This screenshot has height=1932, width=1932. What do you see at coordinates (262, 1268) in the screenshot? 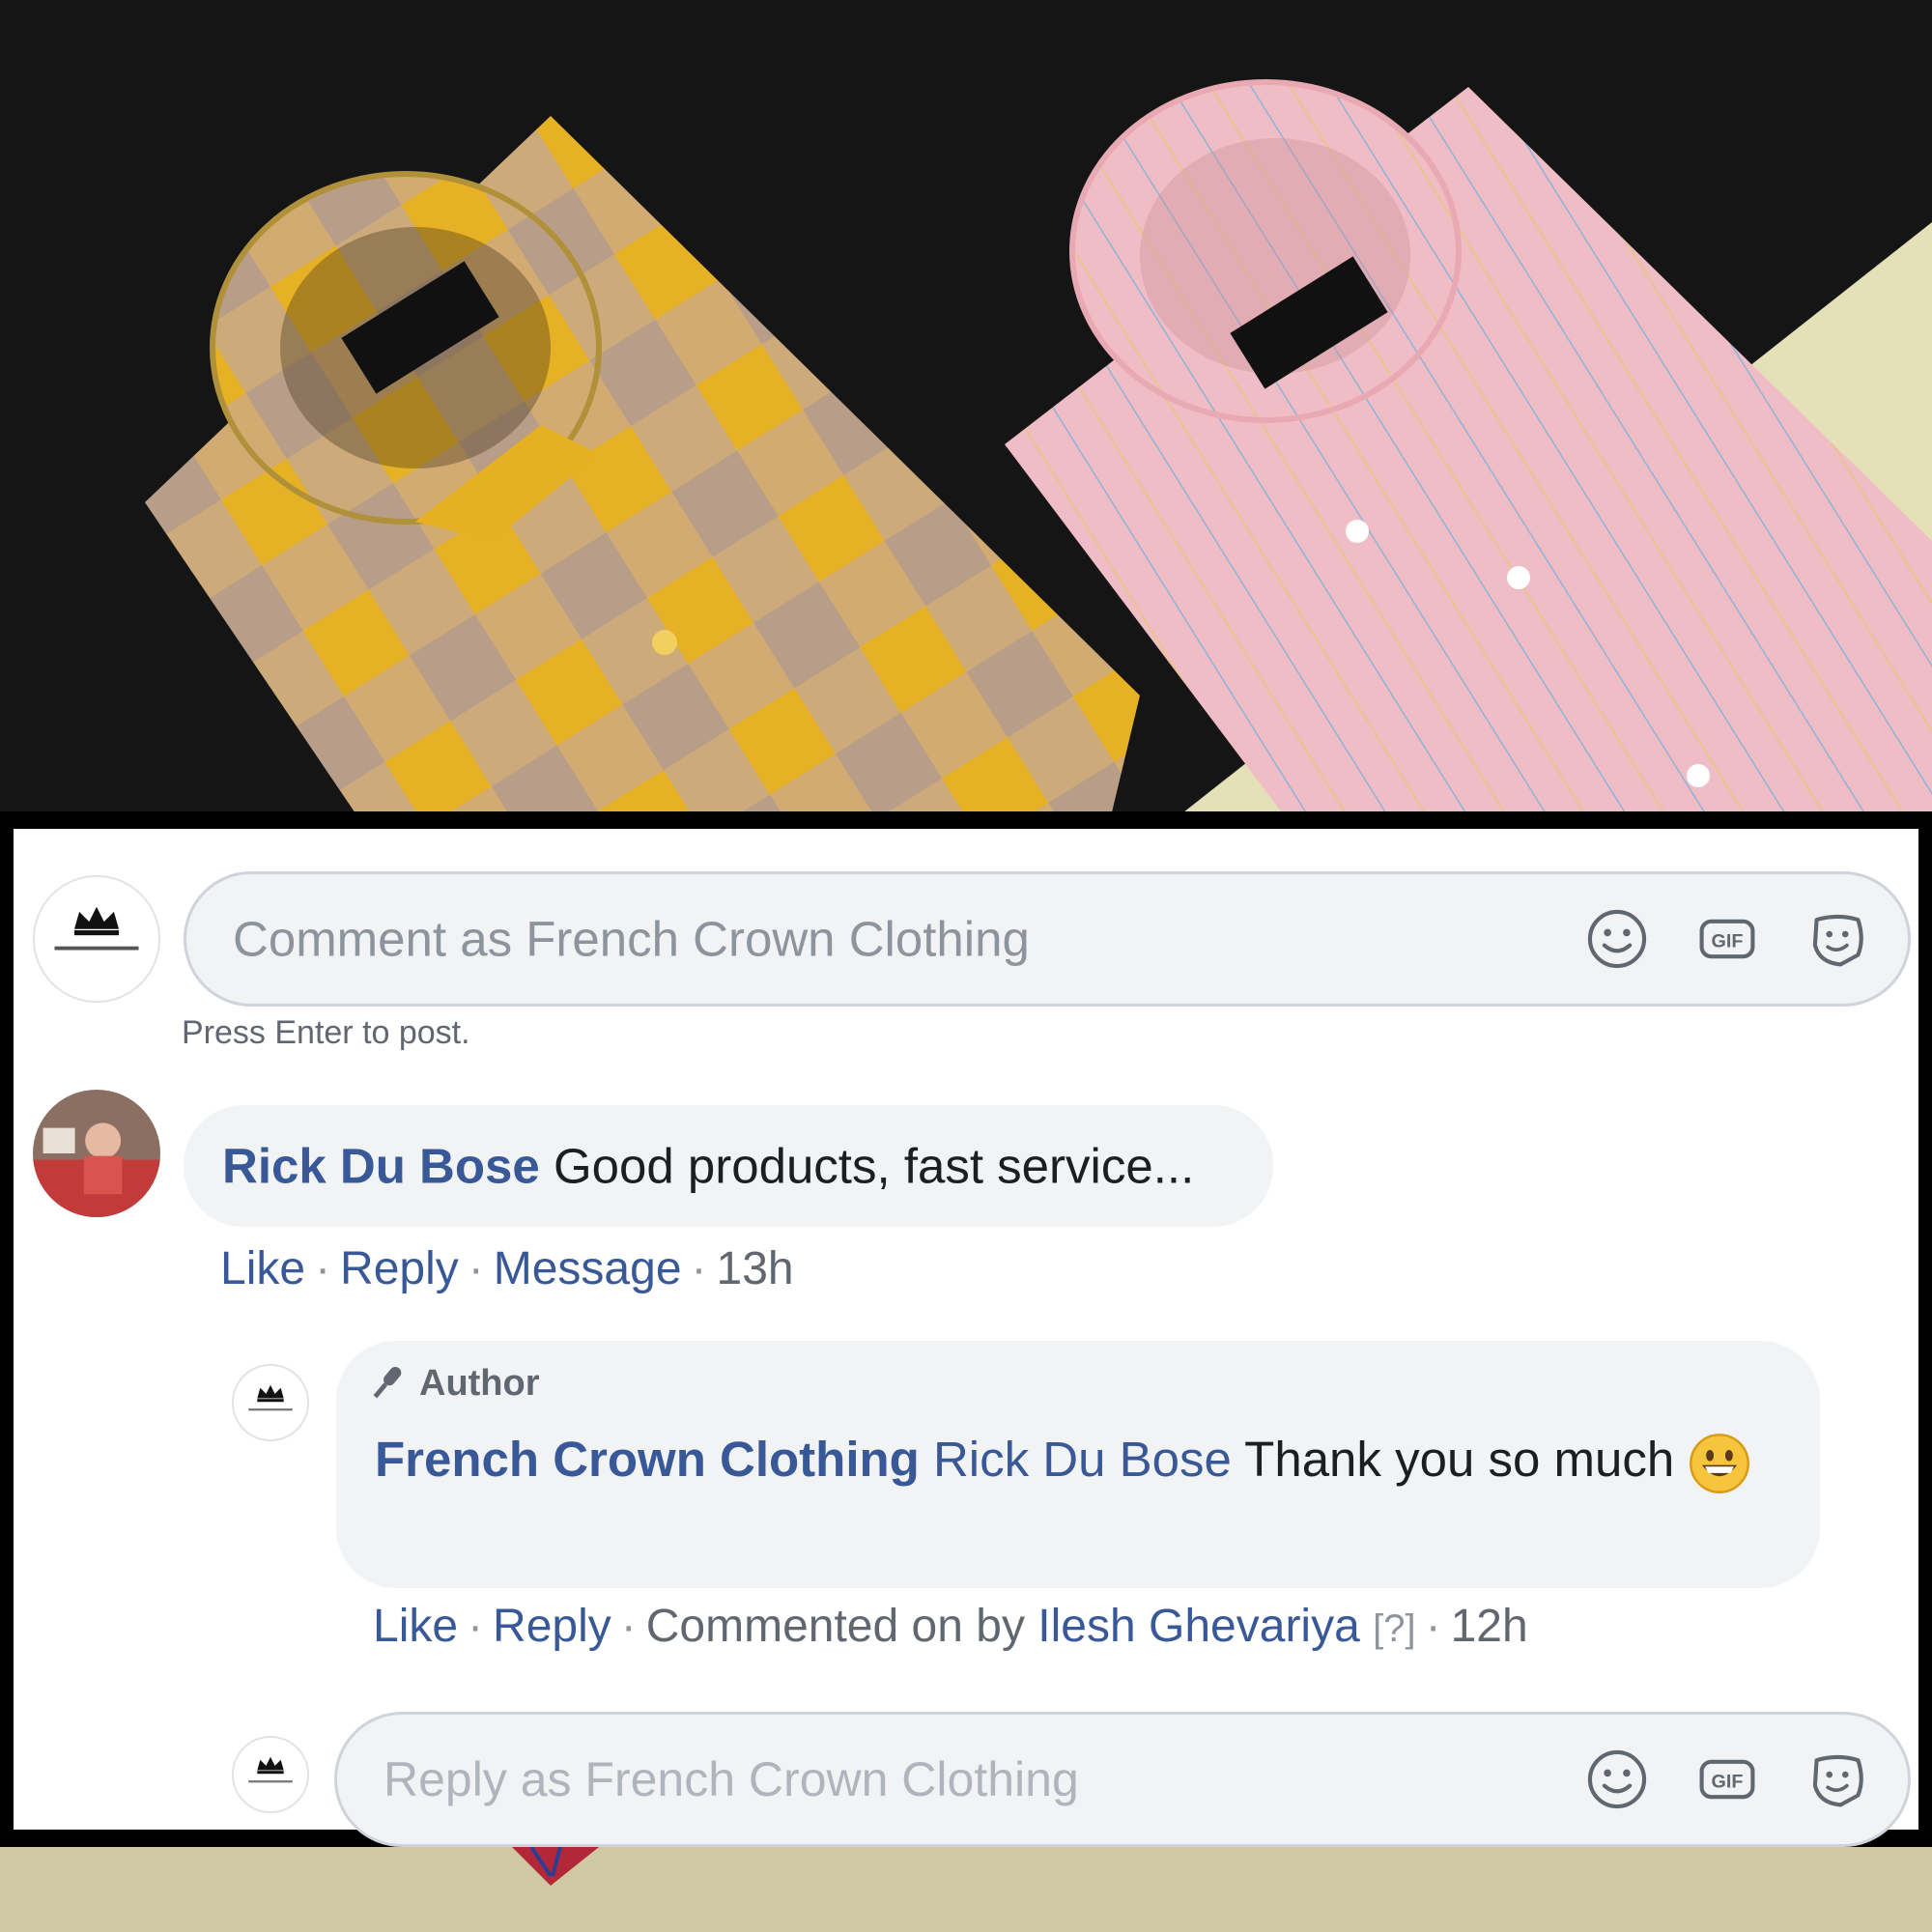
I see `like-link: Like` at bounding box center [262, 1268].